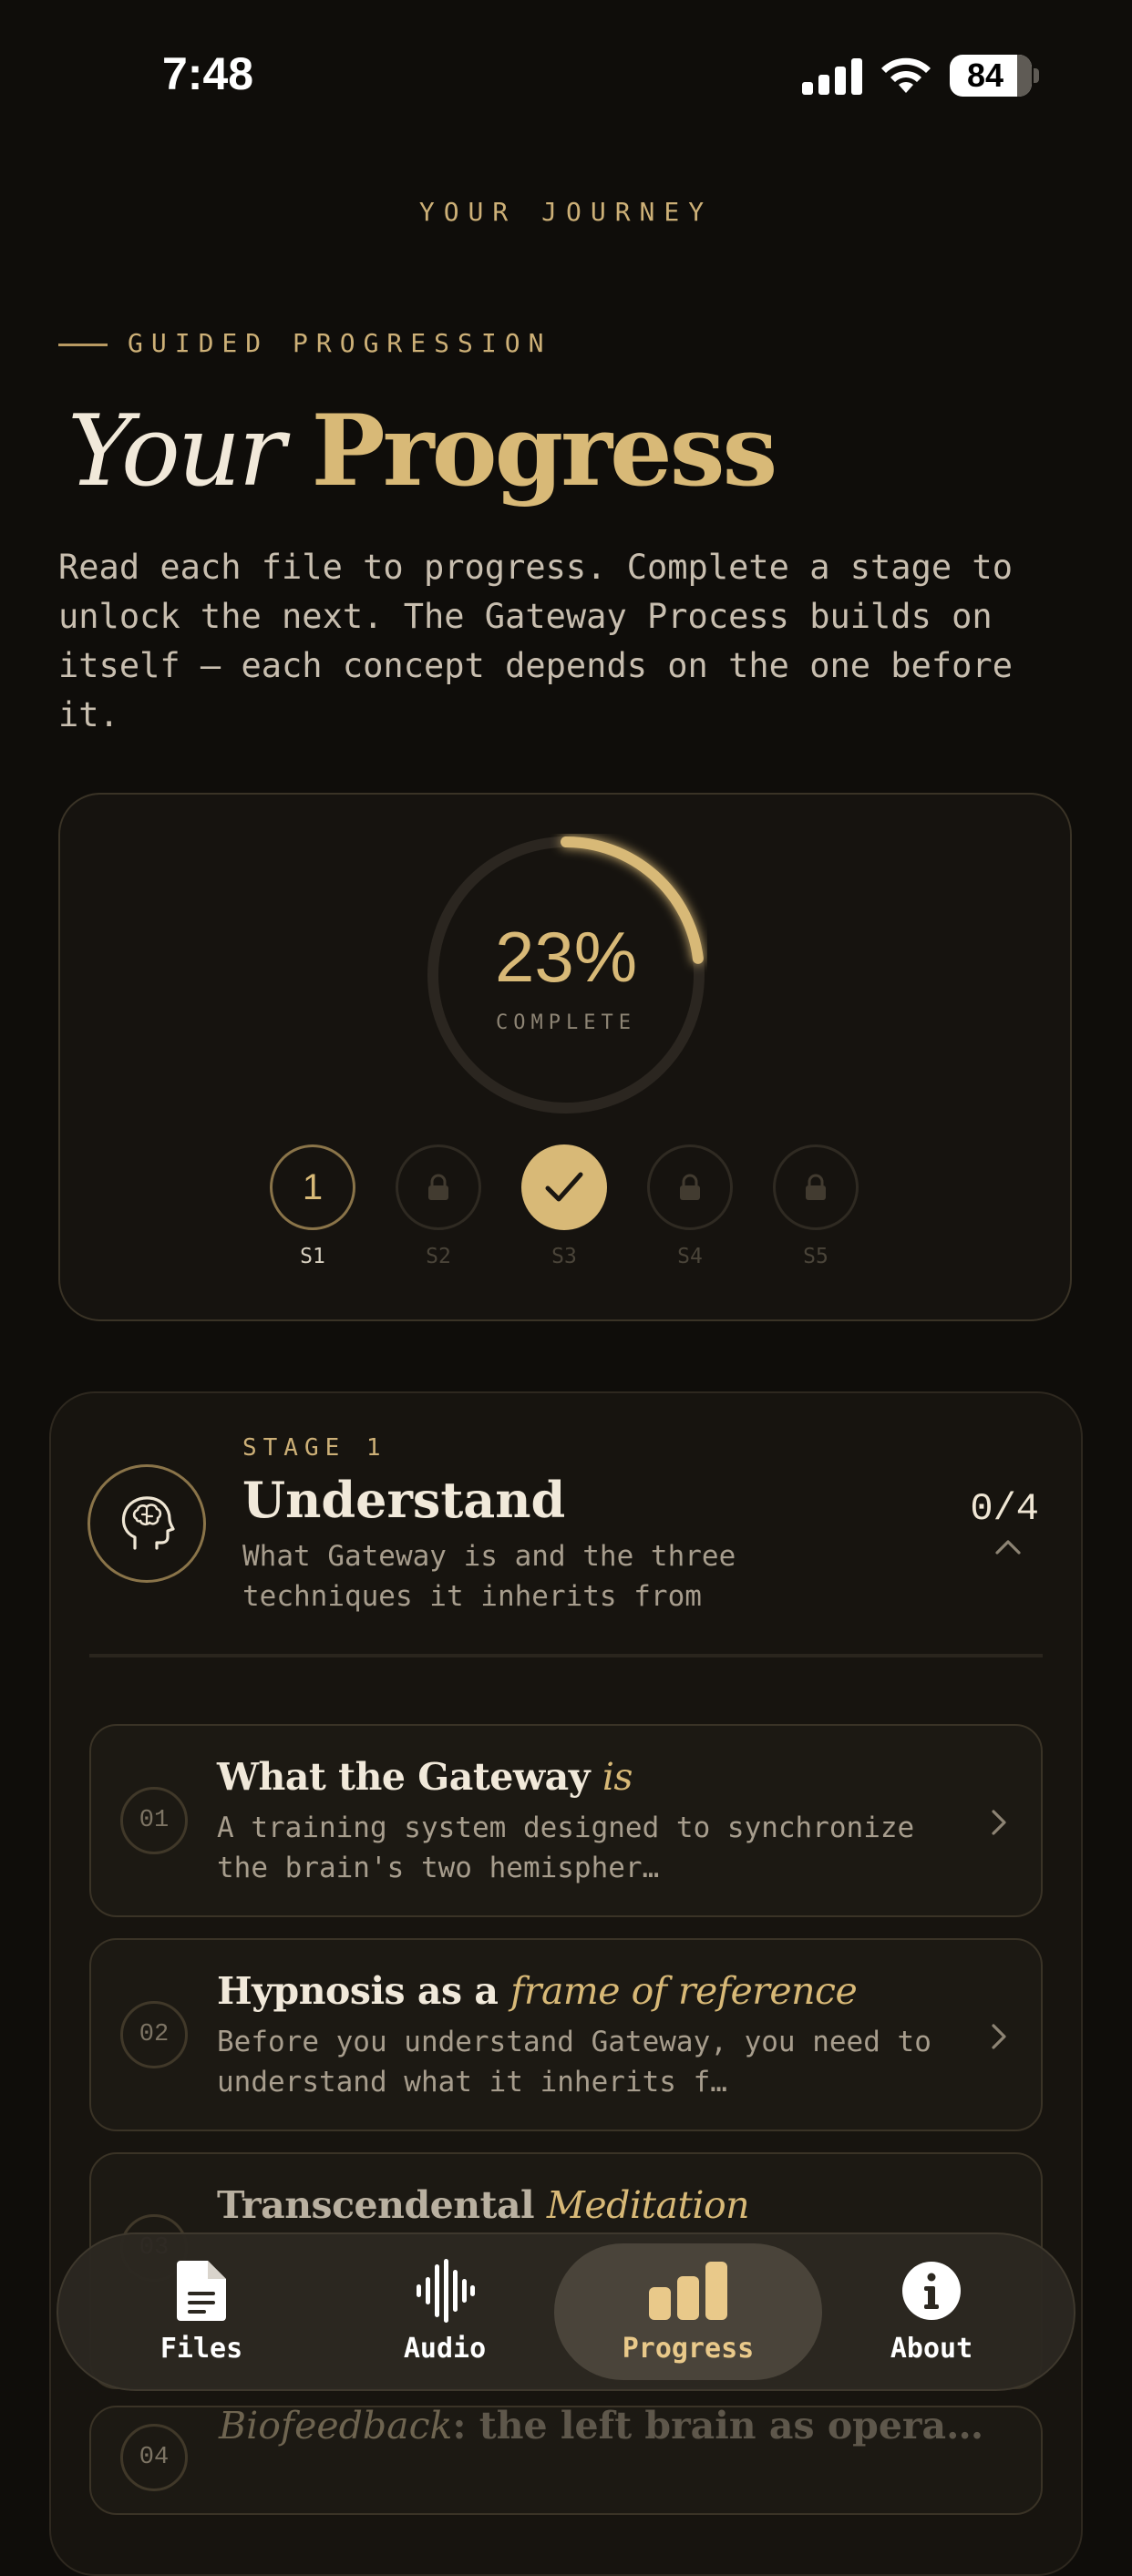  What do you see at coordinates (1036, 76) in the screenshot?
I see `battery-nub` at bounding box center [1036, 76].